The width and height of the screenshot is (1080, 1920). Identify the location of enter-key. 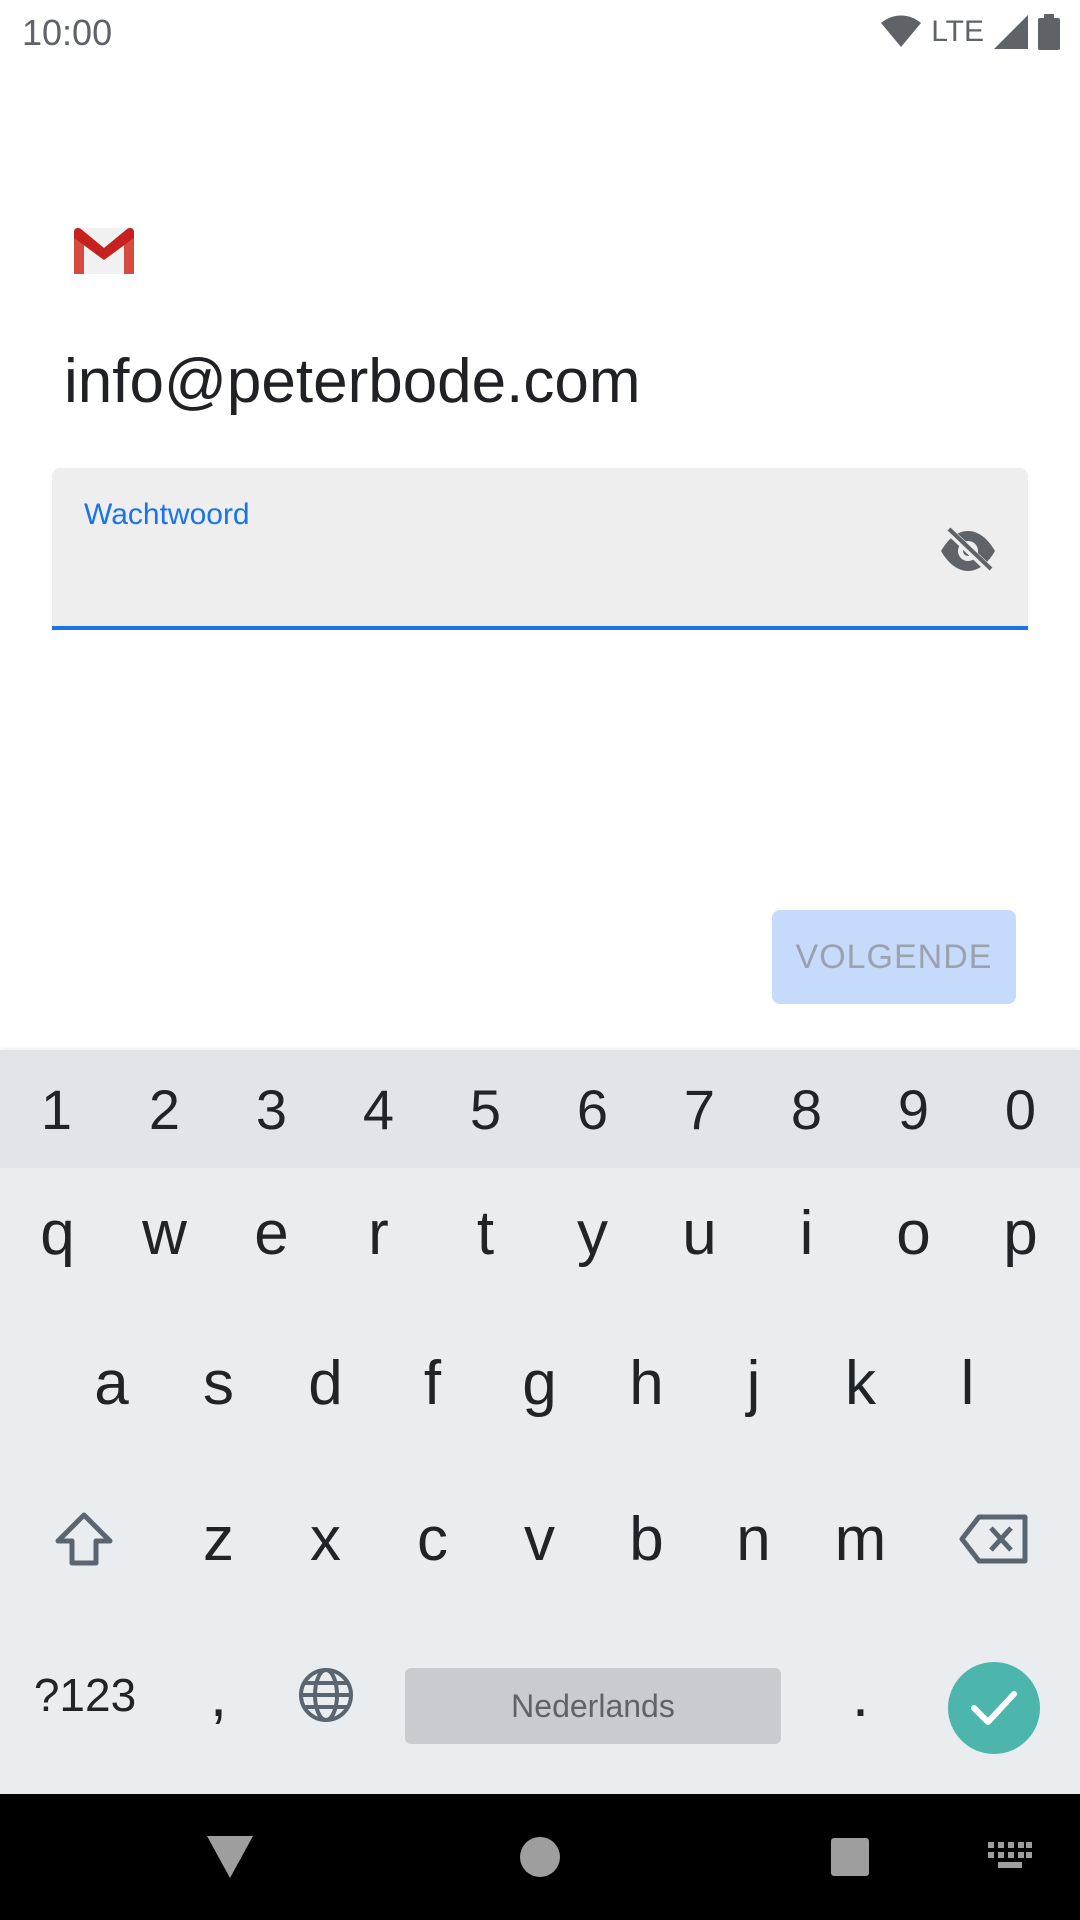
(994, 1708).